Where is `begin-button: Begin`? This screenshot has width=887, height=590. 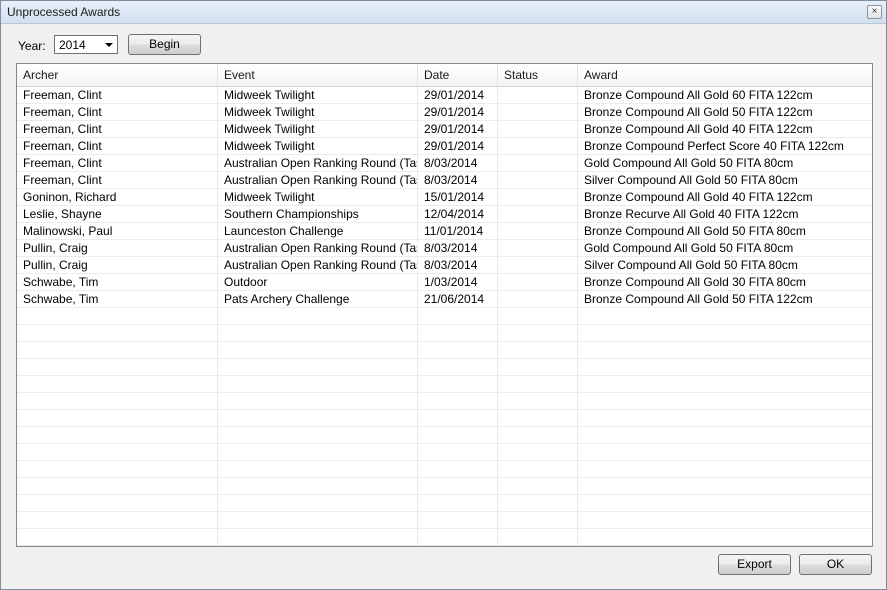 begin-button: Begin is located at coordinates (164, 44).